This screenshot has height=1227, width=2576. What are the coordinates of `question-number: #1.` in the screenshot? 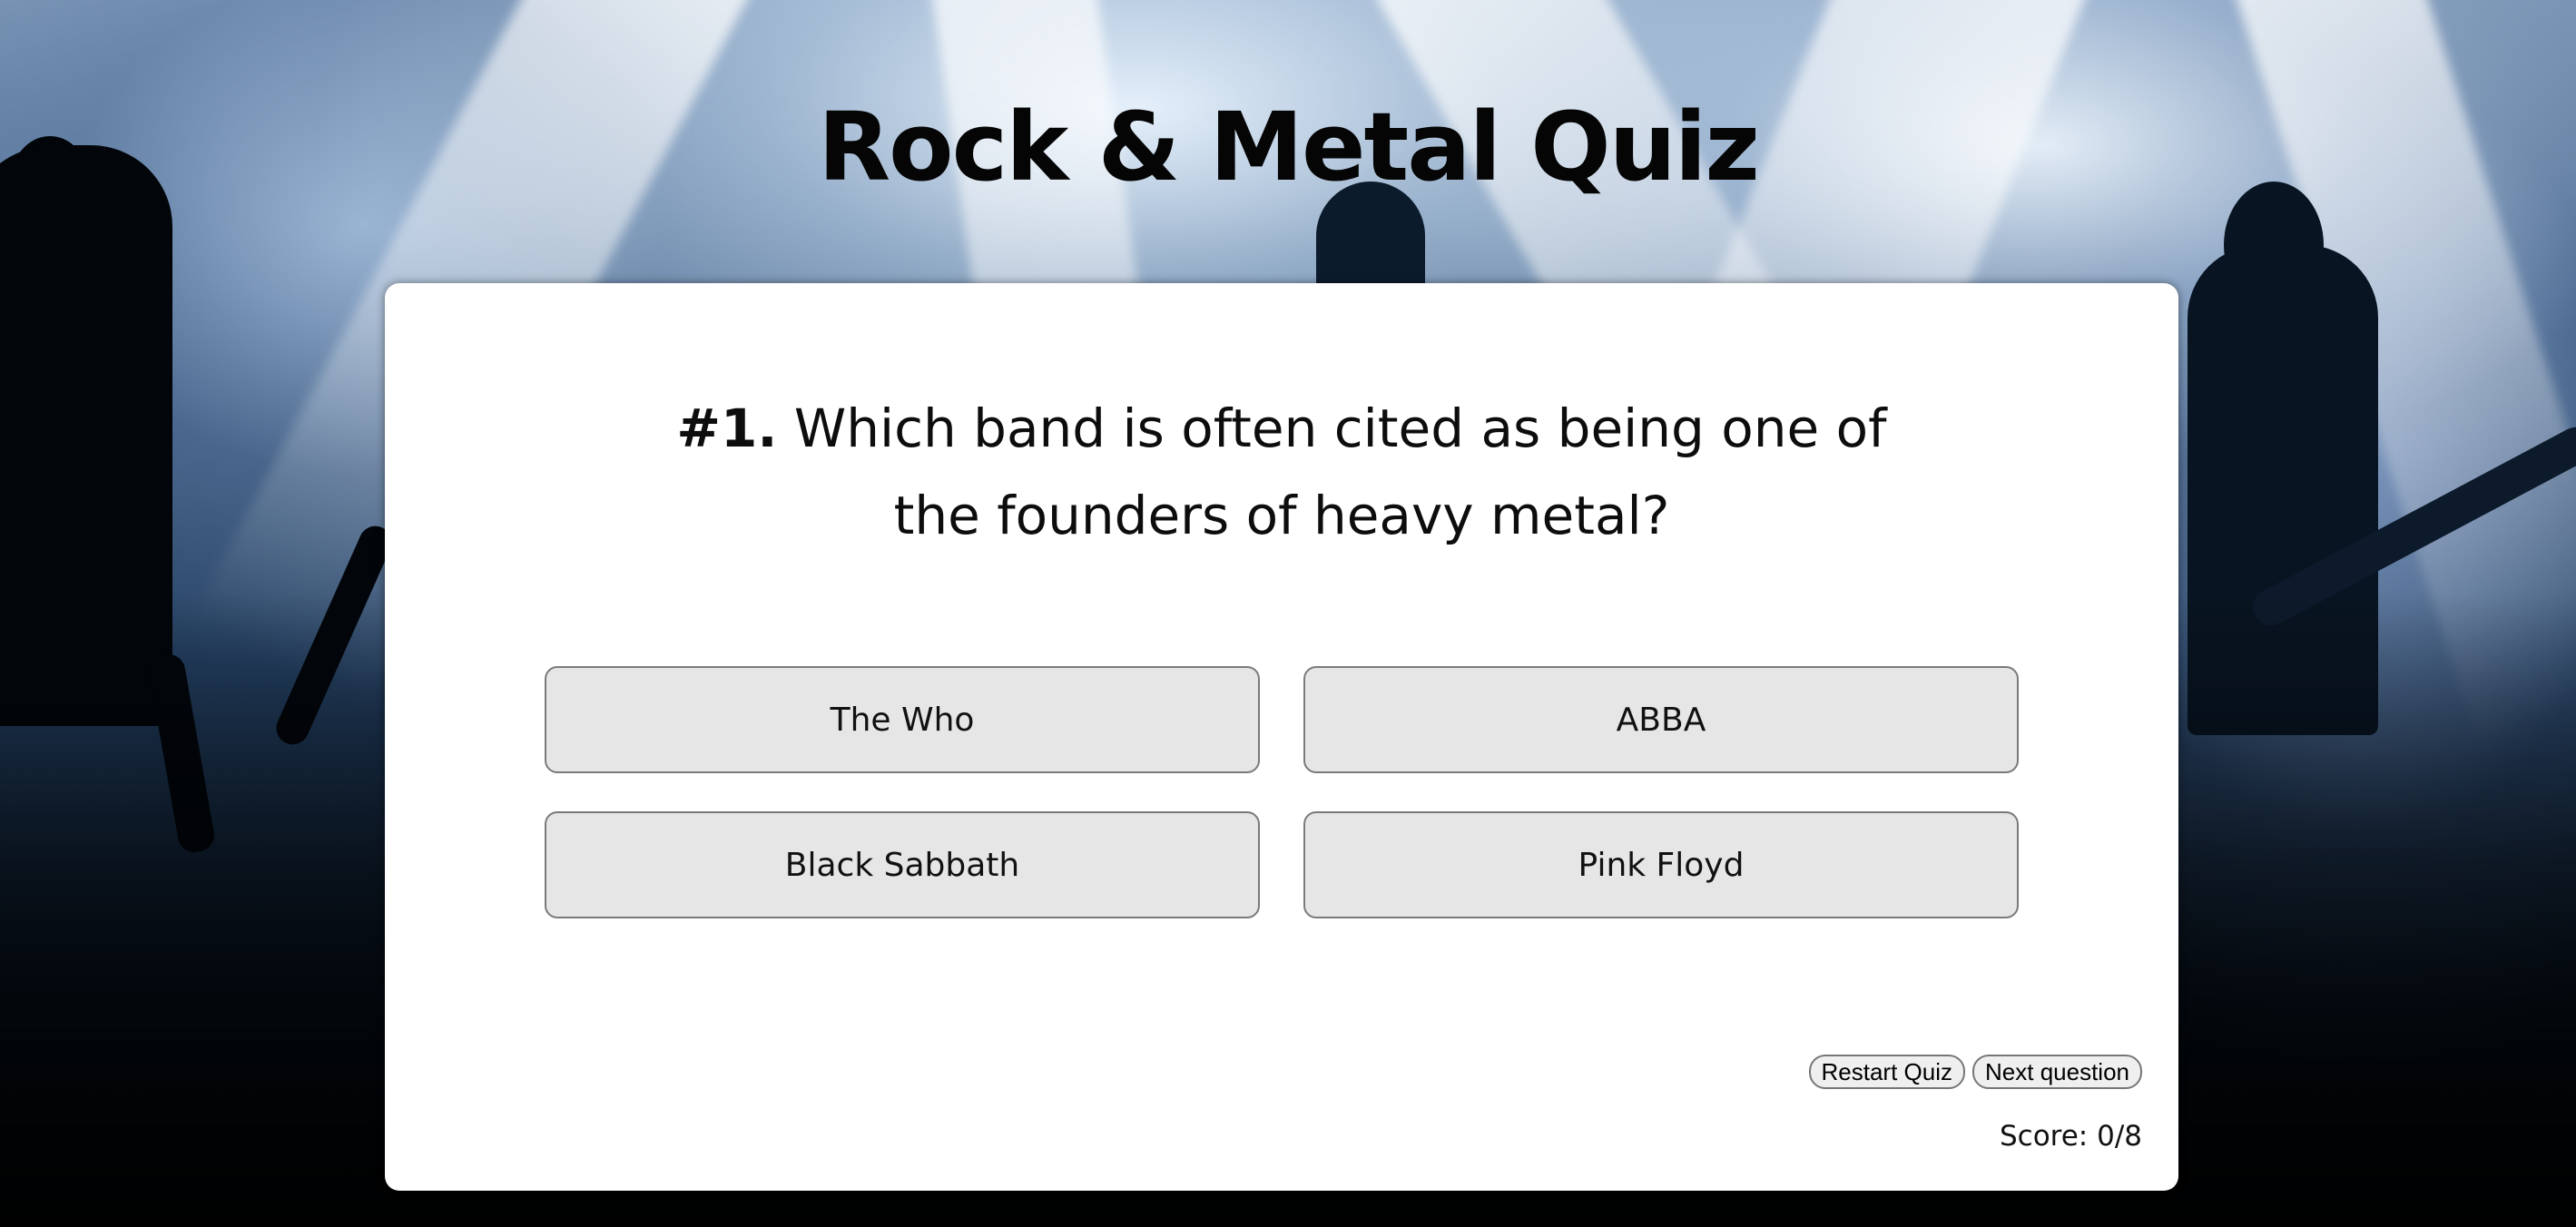 It's located at (727, 428).